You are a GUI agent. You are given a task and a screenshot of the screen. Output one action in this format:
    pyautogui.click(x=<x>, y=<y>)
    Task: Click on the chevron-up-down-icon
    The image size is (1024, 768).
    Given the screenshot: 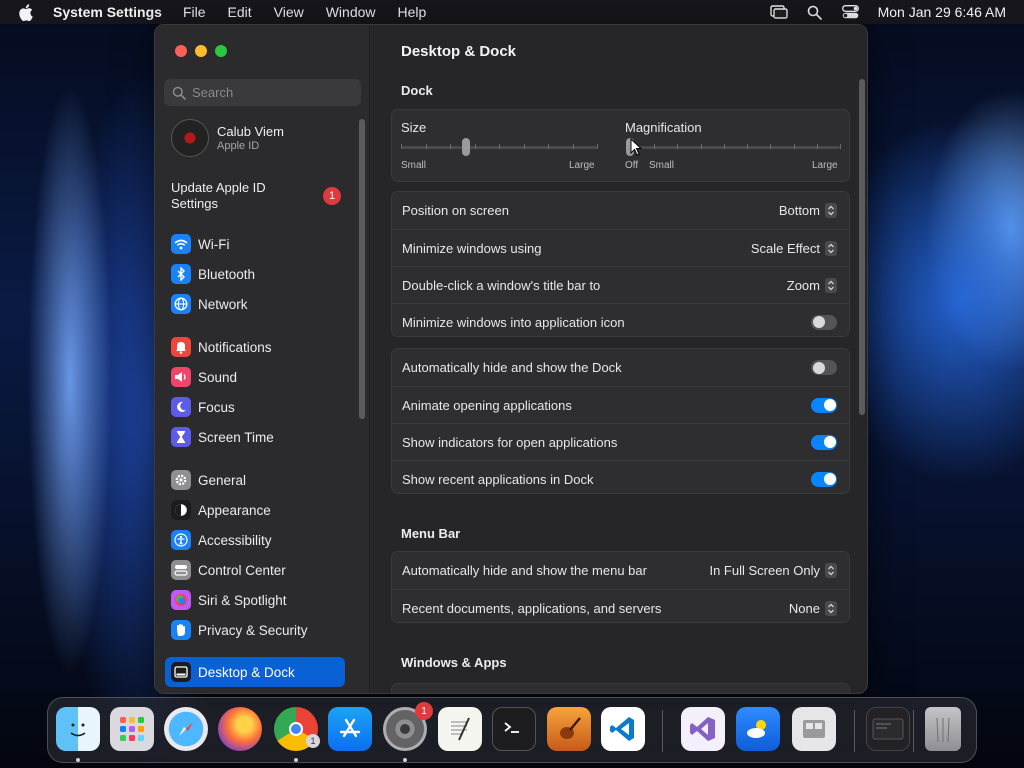 What is the action you would take?
    pyautogui.click(x=831, y=608)
    